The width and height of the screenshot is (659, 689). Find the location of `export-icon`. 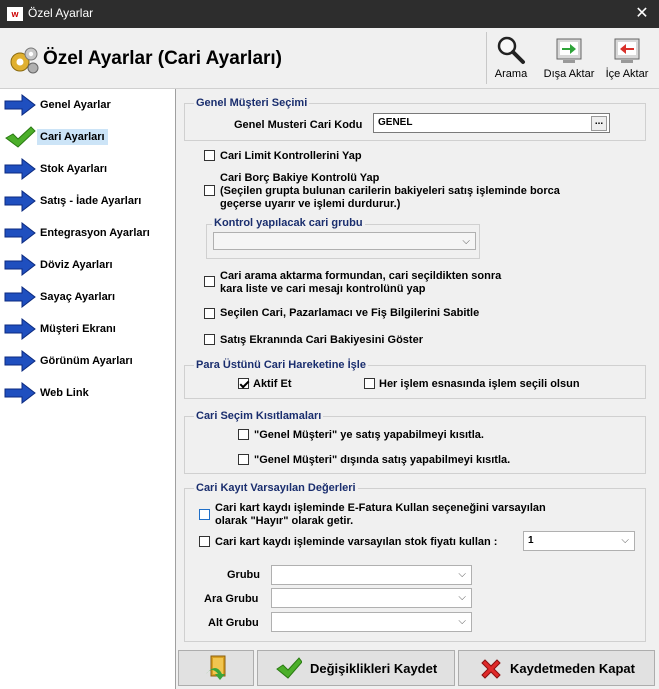

export-icon is located at coordinates (569, 50).